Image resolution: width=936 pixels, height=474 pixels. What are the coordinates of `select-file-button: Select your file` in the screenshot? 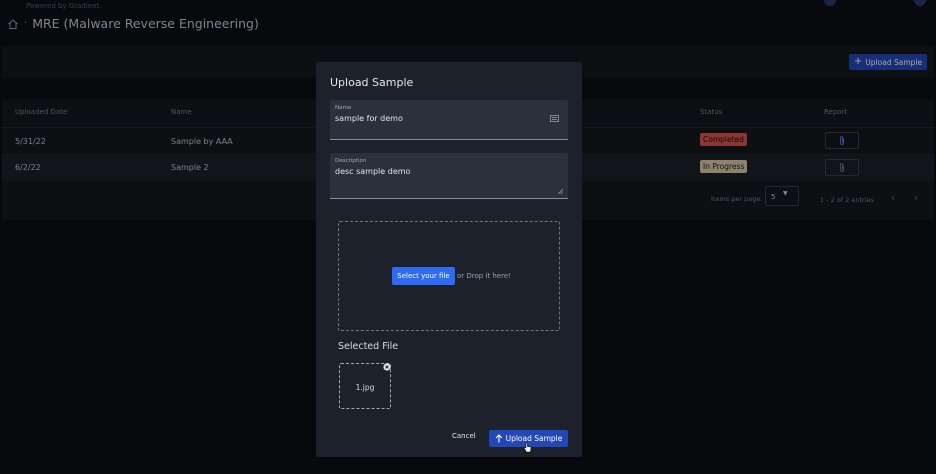 It's located at (423, 276).